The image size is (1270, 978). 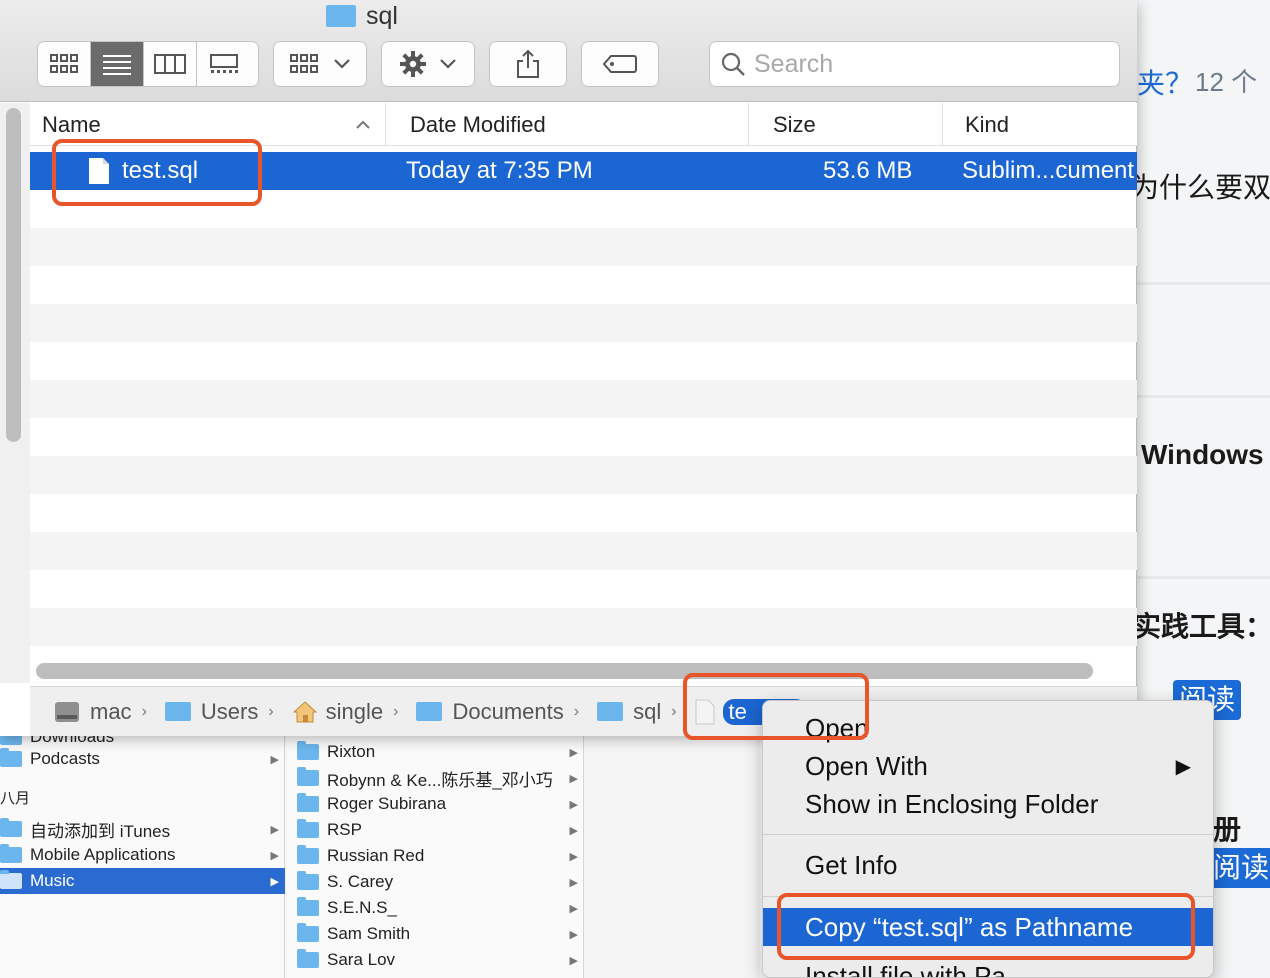 I want to click on gallery-view-button, so click(x=223, y=64).